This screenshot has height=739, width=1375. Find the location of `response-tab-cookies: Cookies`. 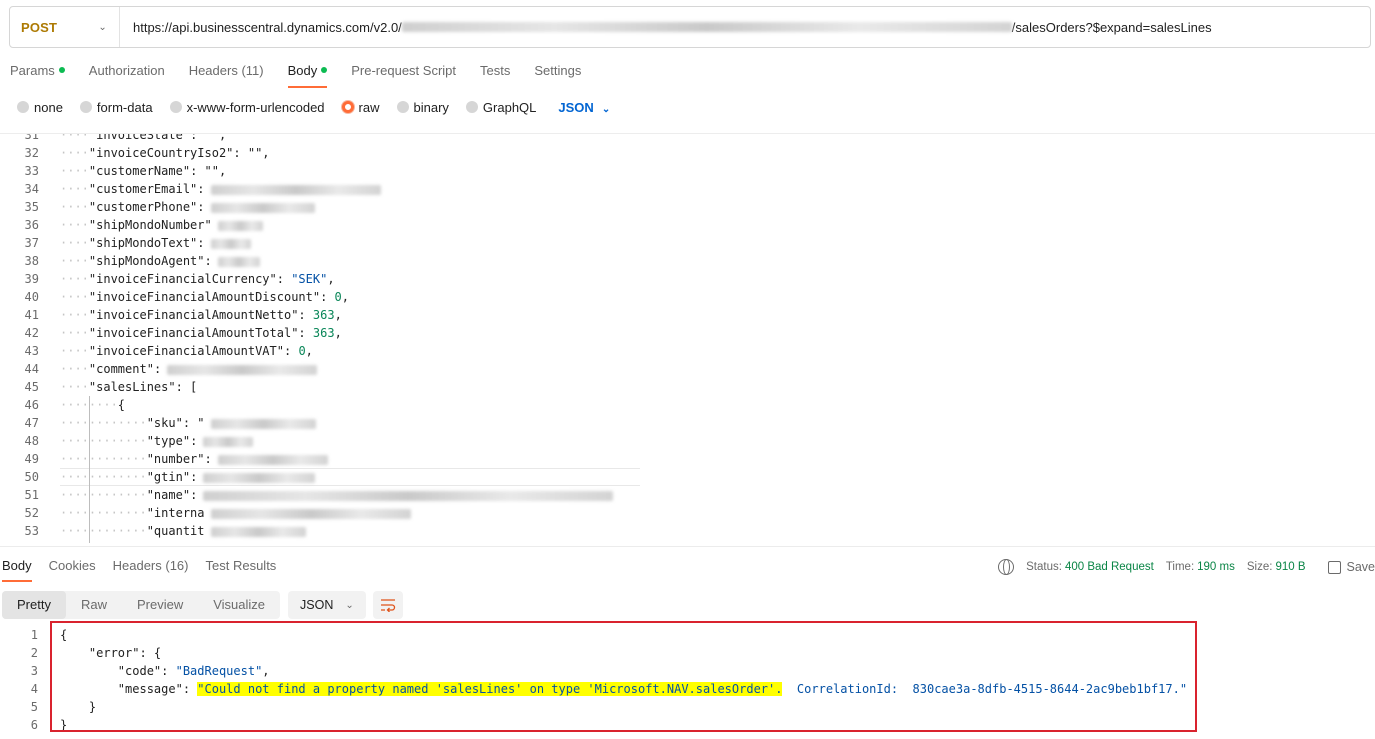

response-tab-cookies: Cookies is located at coordinates (72, 569).